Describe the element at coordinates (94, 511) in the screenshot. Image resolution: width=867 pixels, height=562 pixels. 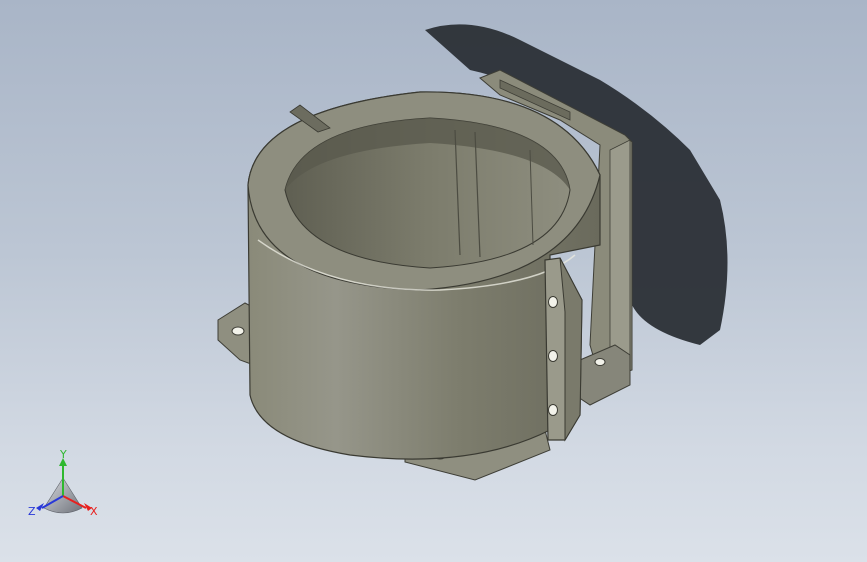
I see `x-axis-label: X` at that location.